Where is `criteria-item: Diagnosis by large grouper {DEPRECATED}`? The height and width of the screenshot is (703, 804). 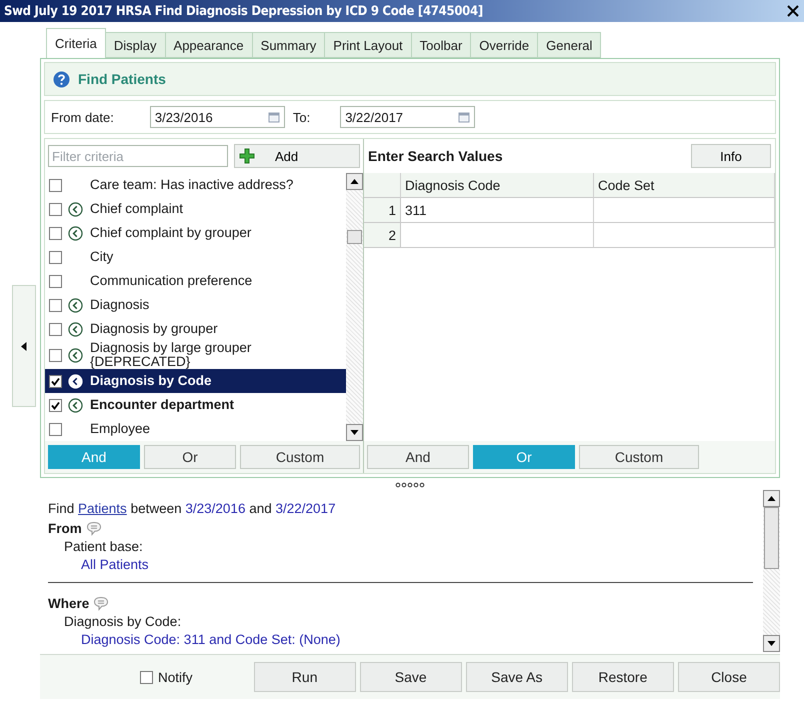 criteria-item: Diagnosis by large grouper {DEPRECATED} is located at coordinates (195, 355).